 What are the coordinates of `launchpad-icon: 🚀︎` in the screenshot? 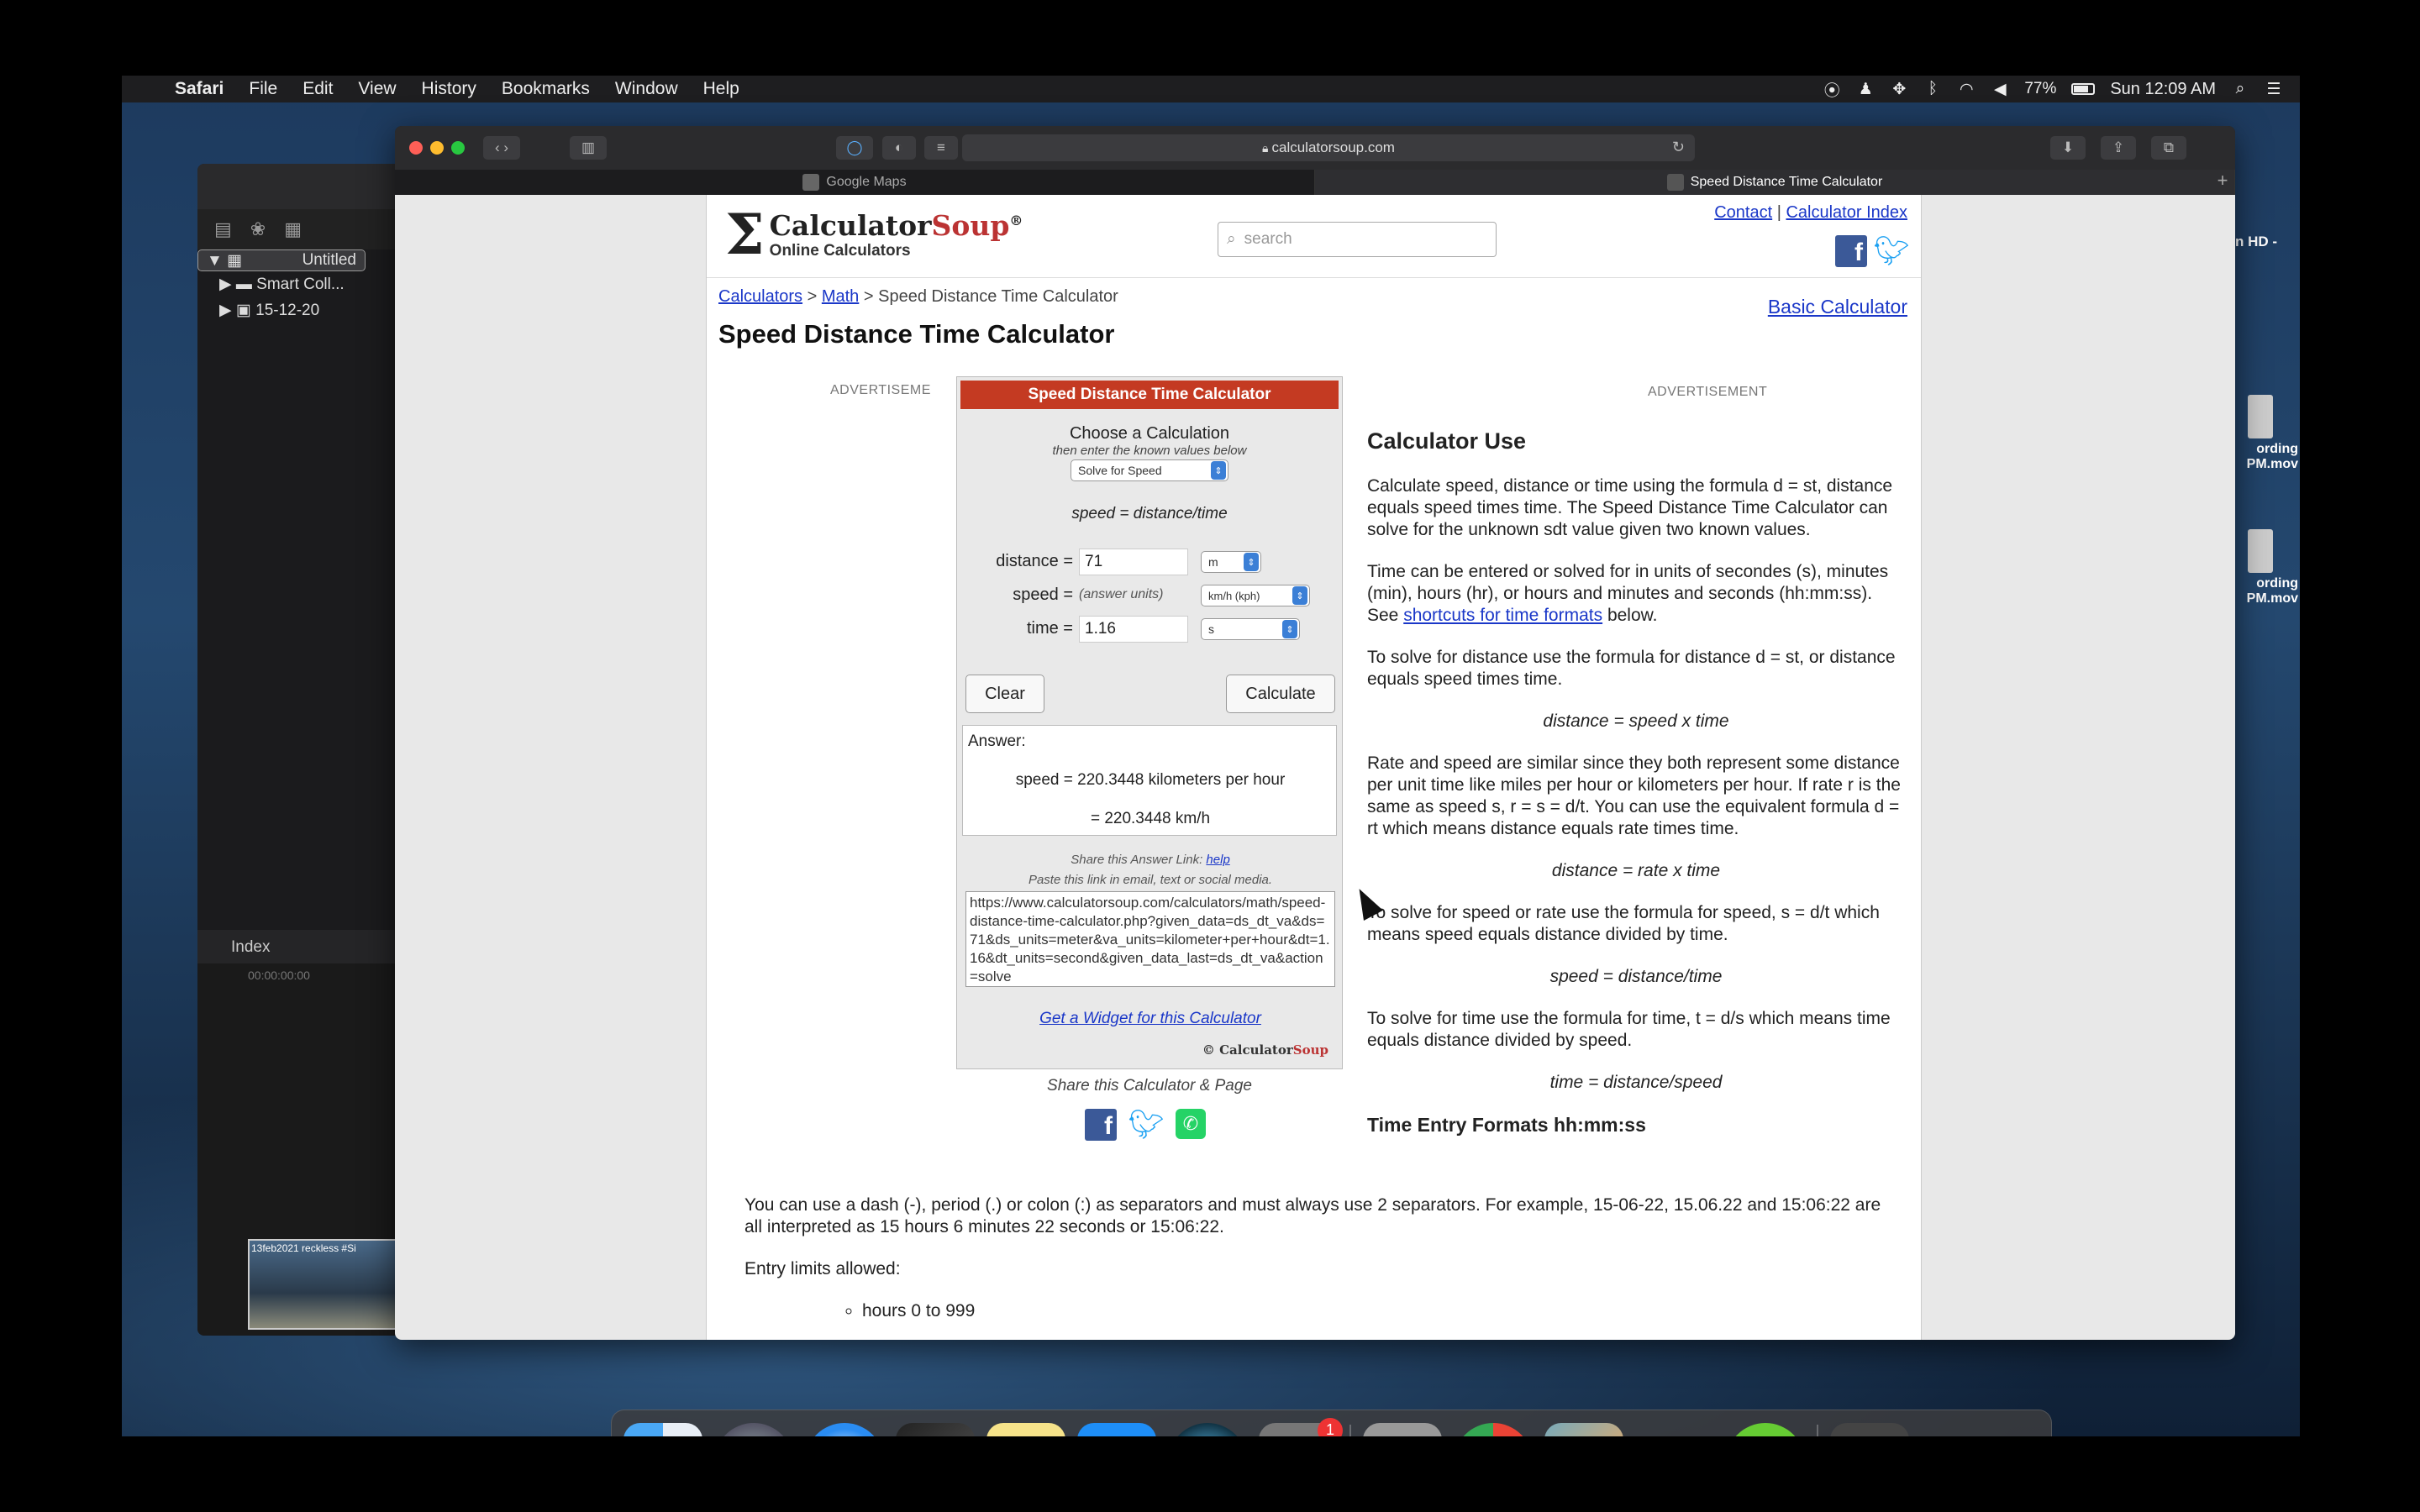 It's located at (753, 1429).